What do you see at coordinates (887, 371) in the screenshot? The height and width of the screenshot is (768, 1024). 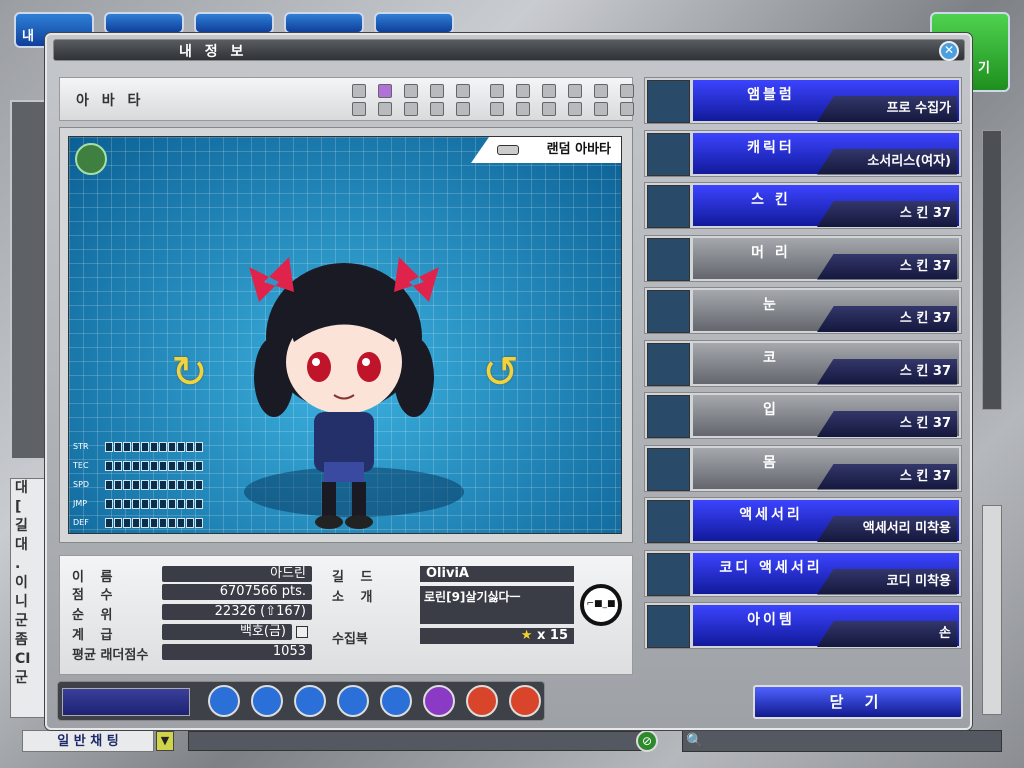 I see `equipment-value: 스 킨 37` at bounding box center [887, 371].